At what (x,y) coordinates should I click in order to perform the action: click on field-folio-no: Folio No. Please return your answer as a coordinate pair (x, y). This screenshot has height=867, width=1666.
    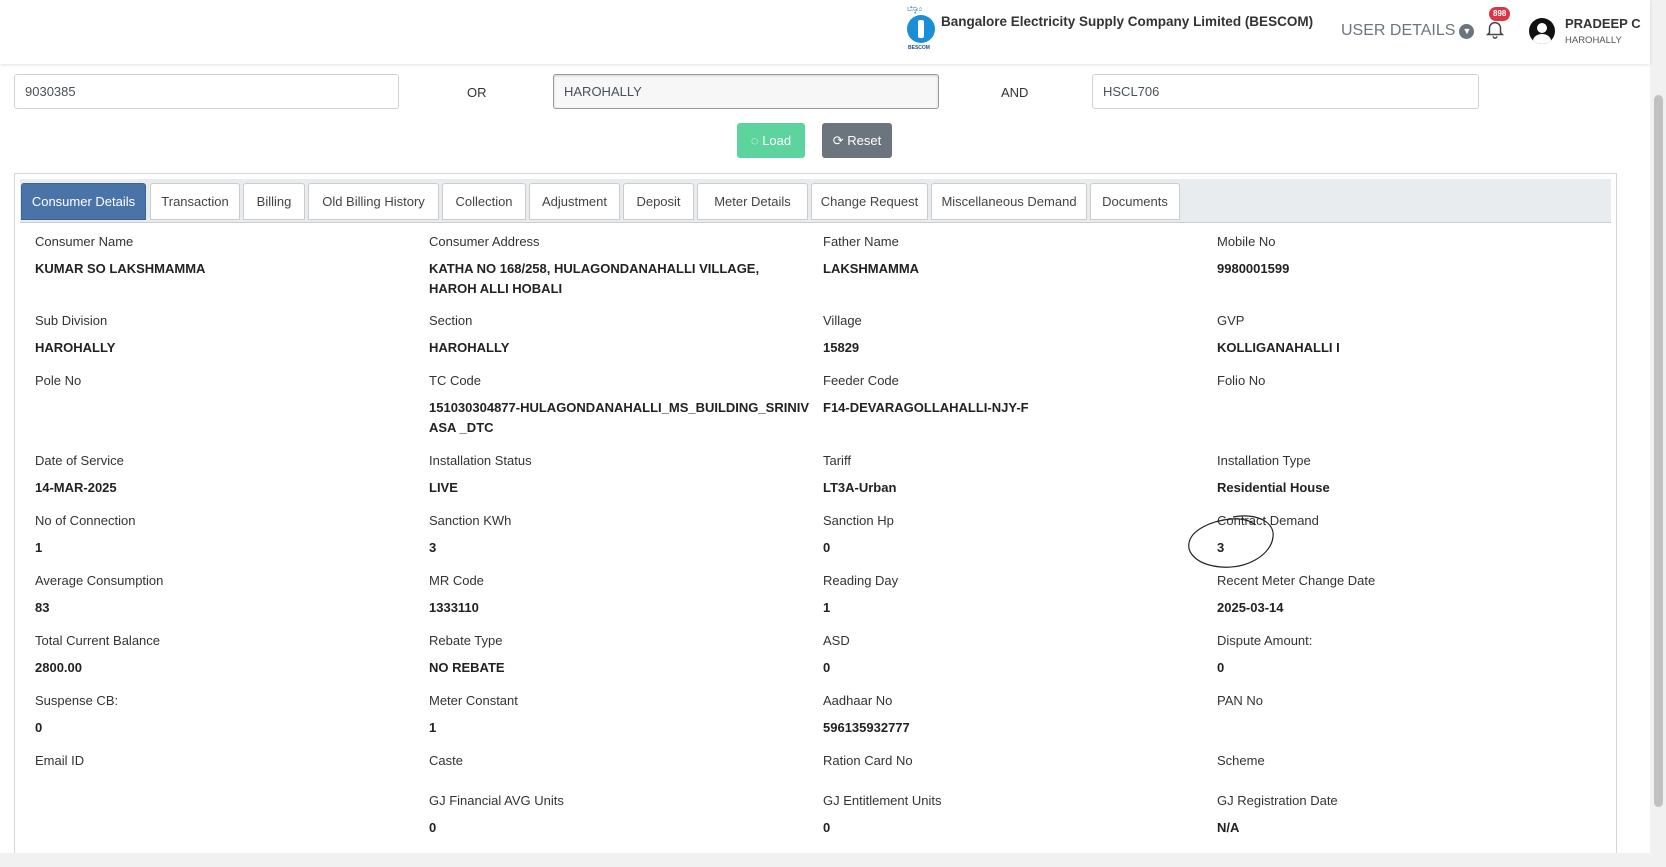
    Looking at the image, I should click on (1241, 380).